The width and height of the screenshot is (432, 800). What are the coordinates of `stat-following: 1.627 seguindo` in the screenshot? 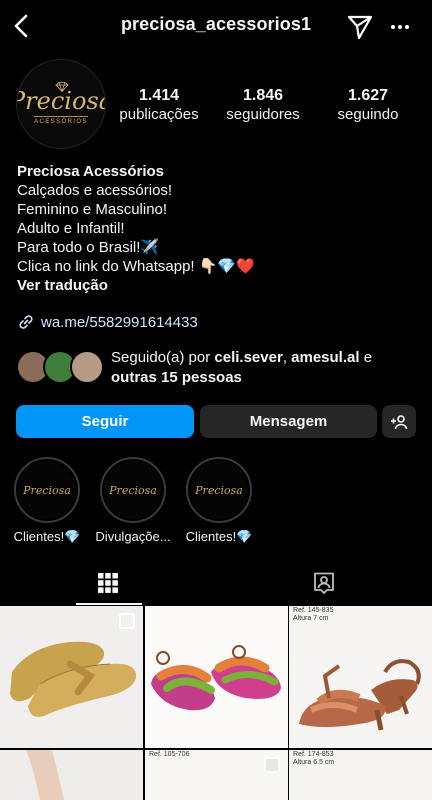 It's located at (368, 106).